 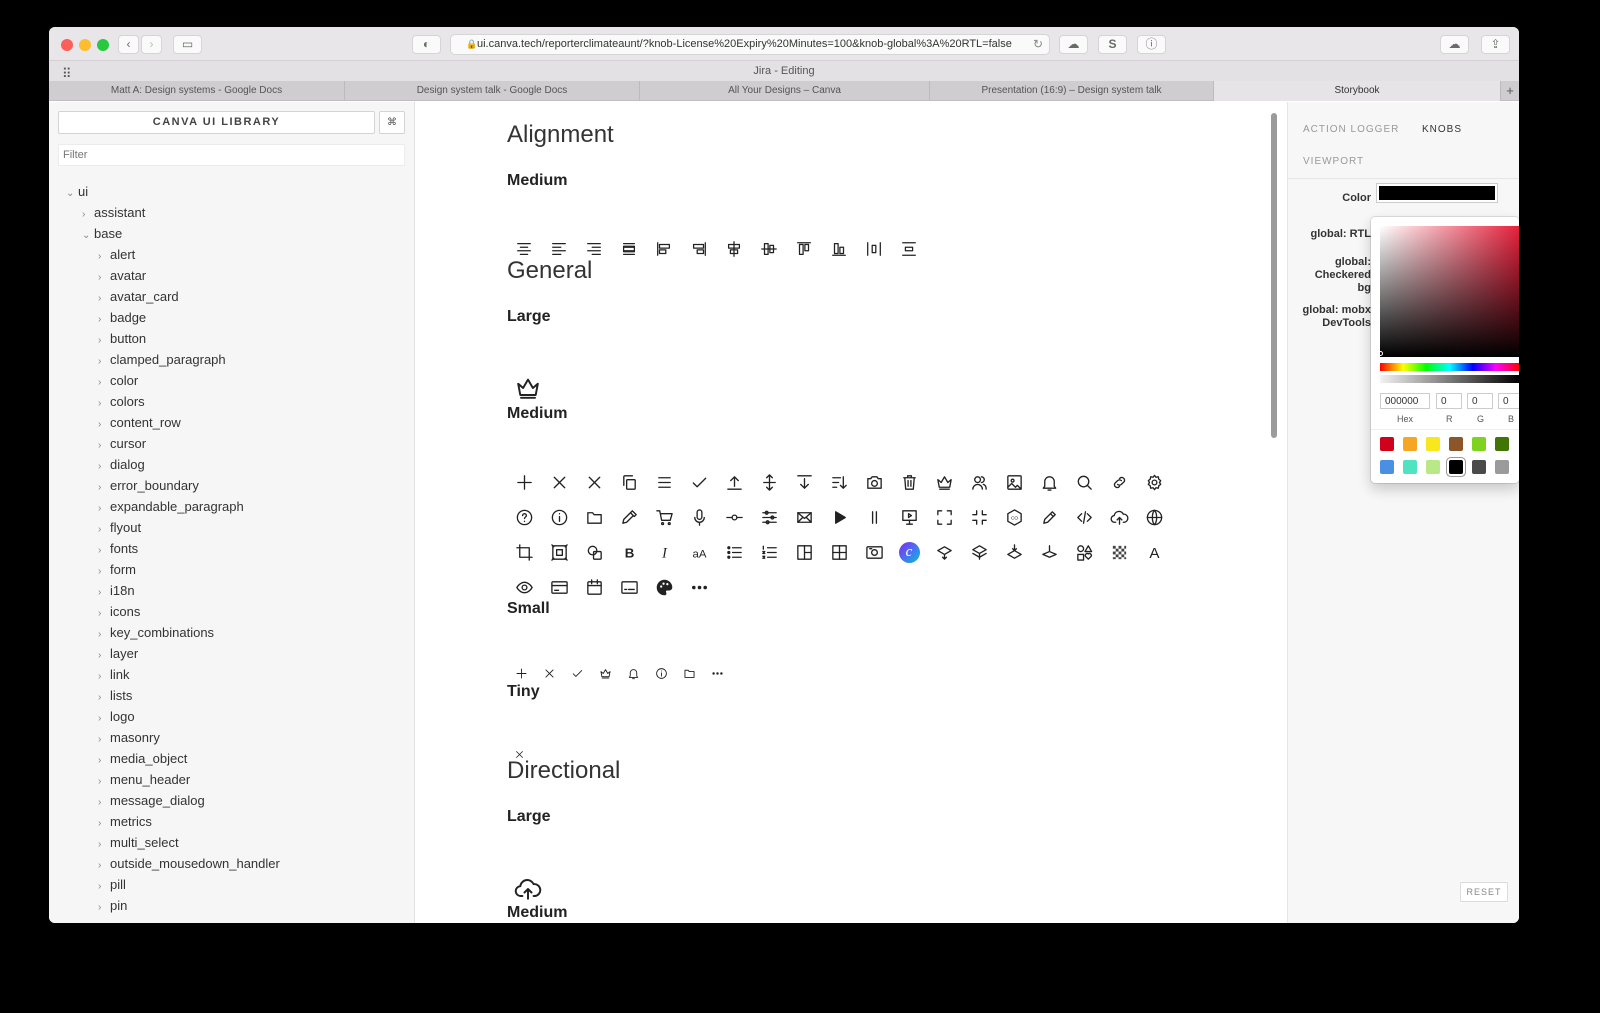 What do you see at coordinates (144, 779) in the screenshot?
I see `tree-item-menu-header: › menu_header` at bounding box center [144, 779].